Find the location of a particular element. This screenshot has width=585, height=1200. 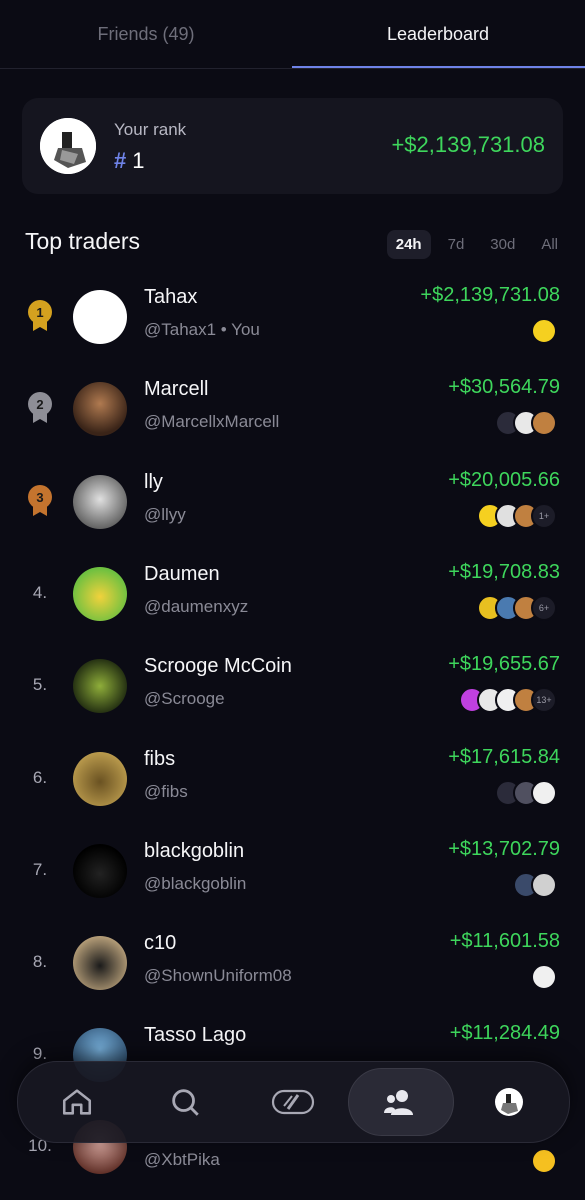

trader-row: 3 lly @llyy +$20,005.66 1+ is located at coordinates (292, 507).